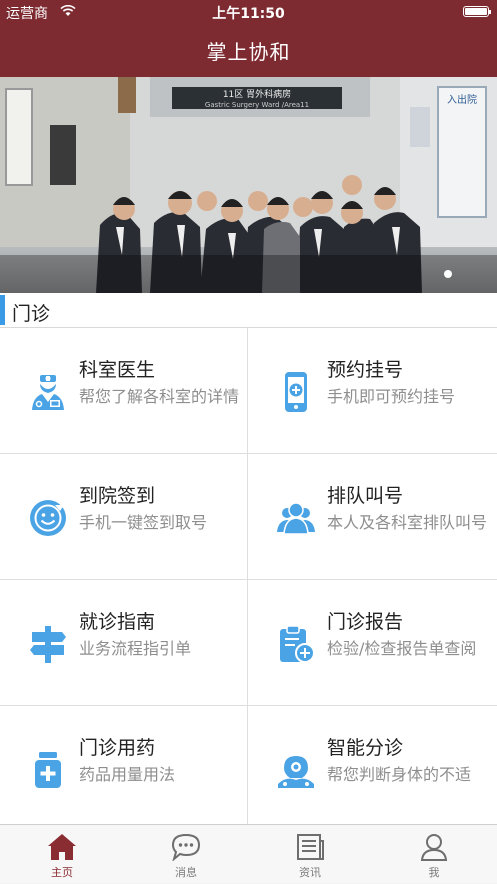 The height and width of the screenshot is (884, 497). I want to click on clipboard-report-icon, so click(297, 644).